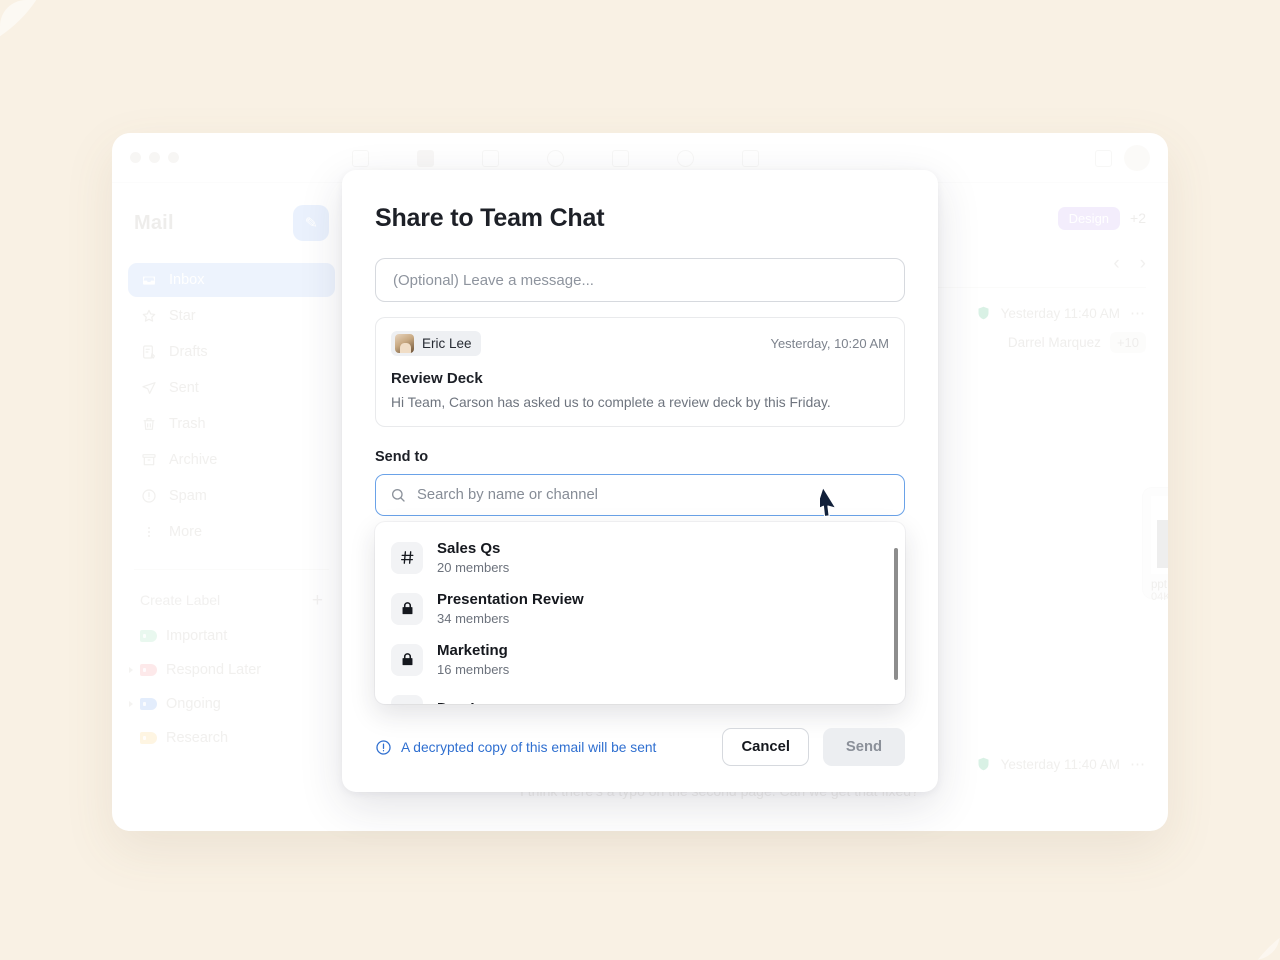 This screenshot has height=960, width=1280. What do you see at coordinates (398, 495) in the screenshot?
I see `search-icon` at bounding box center [398, 495].